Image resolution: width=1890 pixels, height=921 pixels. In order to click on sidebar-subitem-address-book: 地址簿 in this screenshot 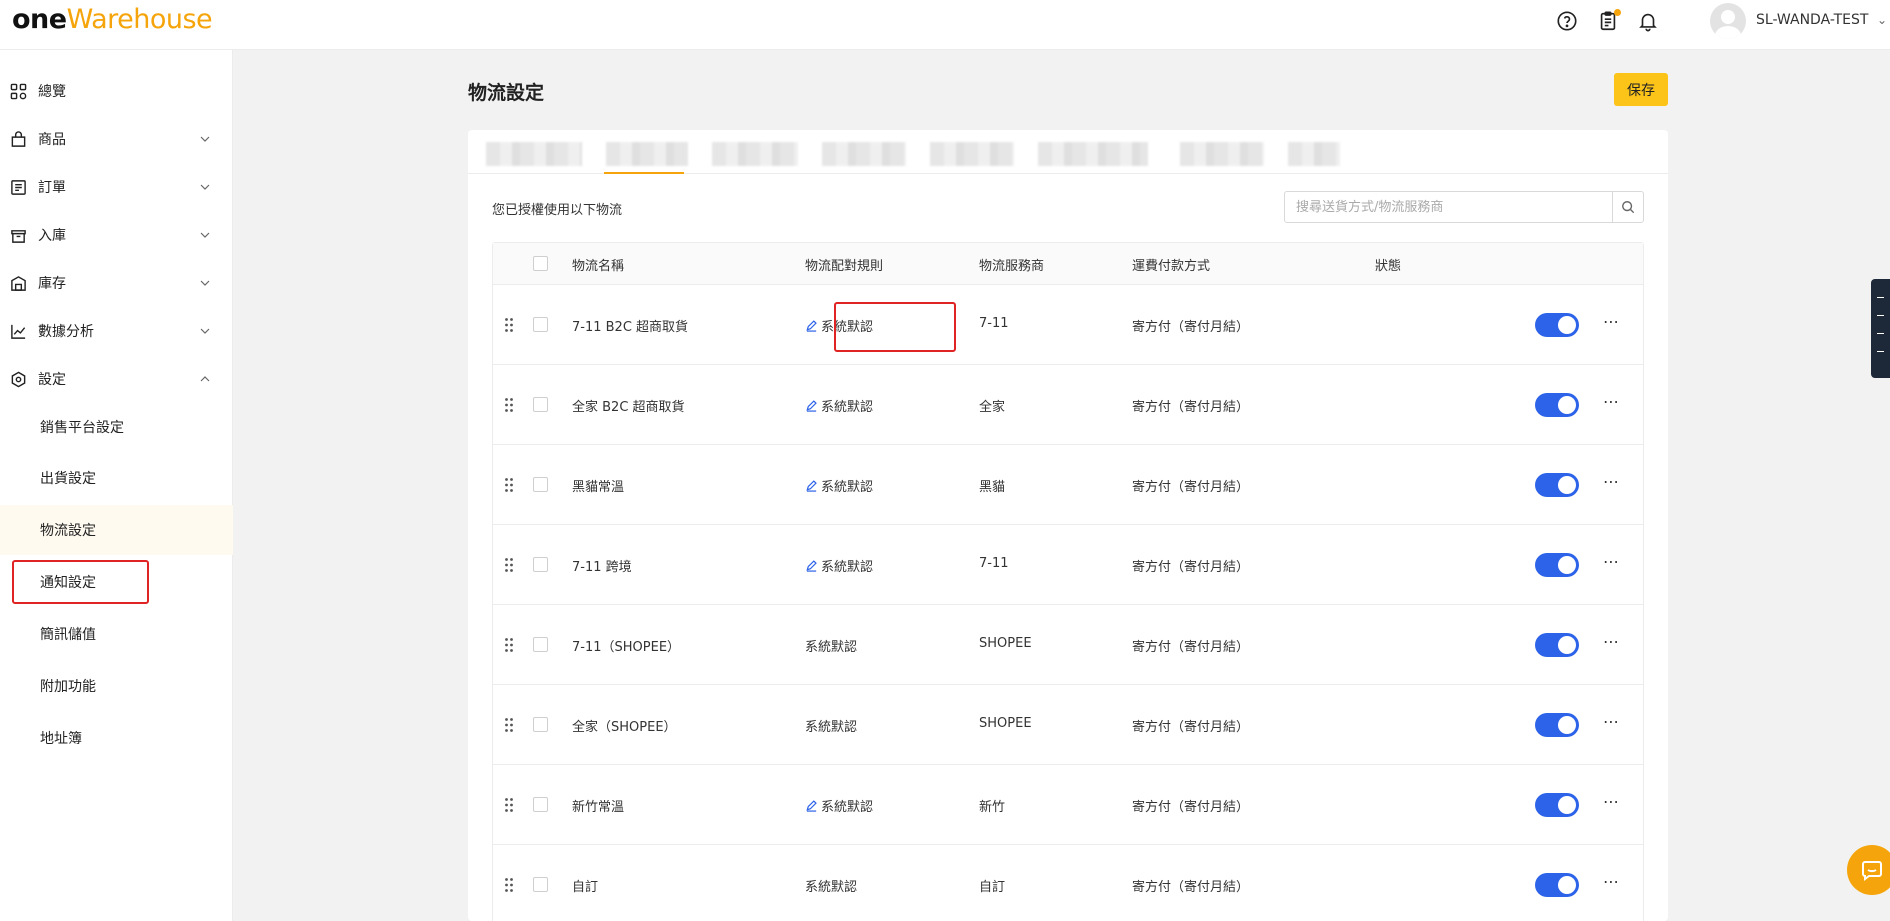, I will do `click(116, 738)`.